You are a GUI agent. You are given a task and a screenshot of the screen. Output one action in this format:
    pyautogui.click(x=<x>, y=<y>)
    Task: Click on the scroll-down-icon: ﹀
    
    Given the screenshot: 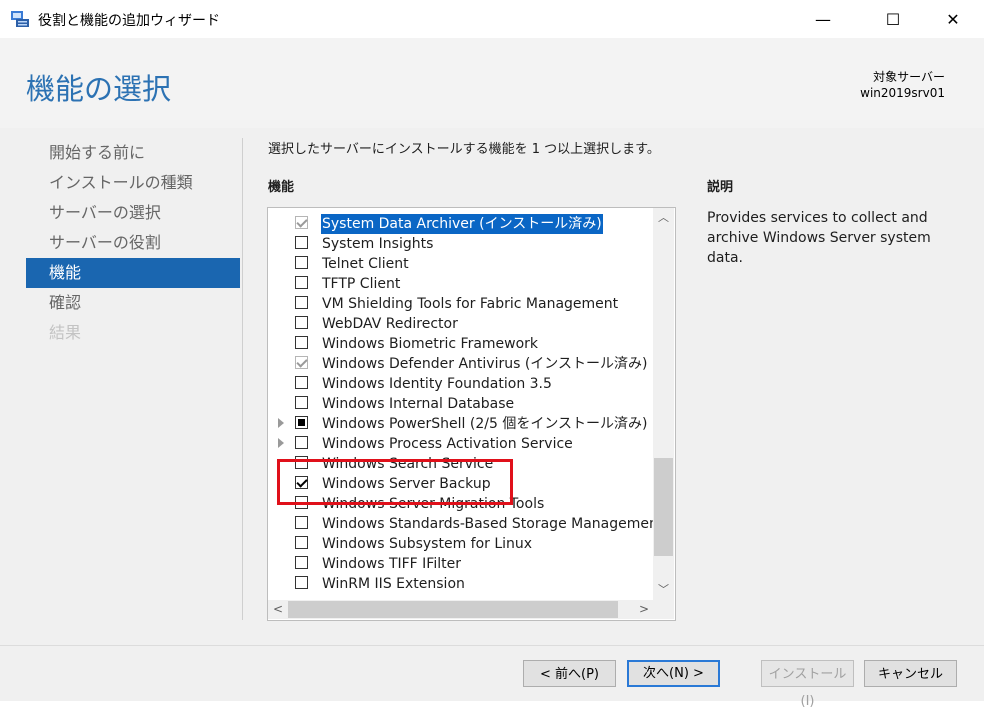 What is the action you would take?
    pyautogui.click(x=663, y=590)
    